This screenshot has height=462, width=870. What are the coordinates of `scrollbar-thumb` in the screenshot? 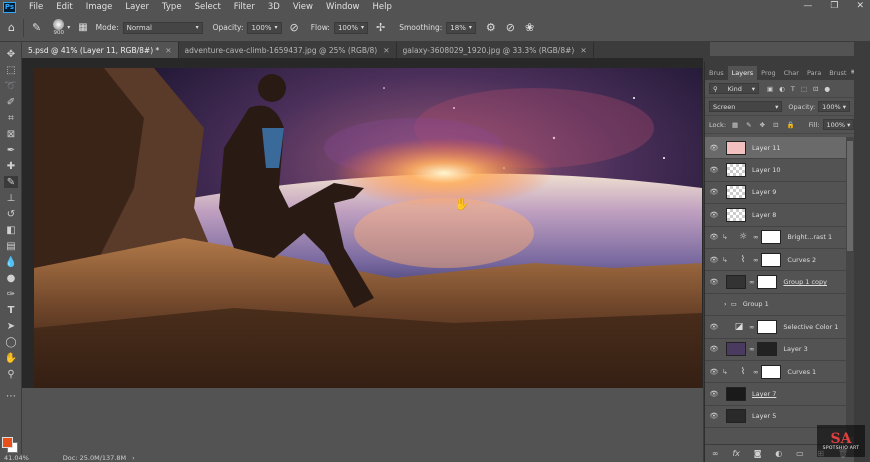 It's located at (850, 196).